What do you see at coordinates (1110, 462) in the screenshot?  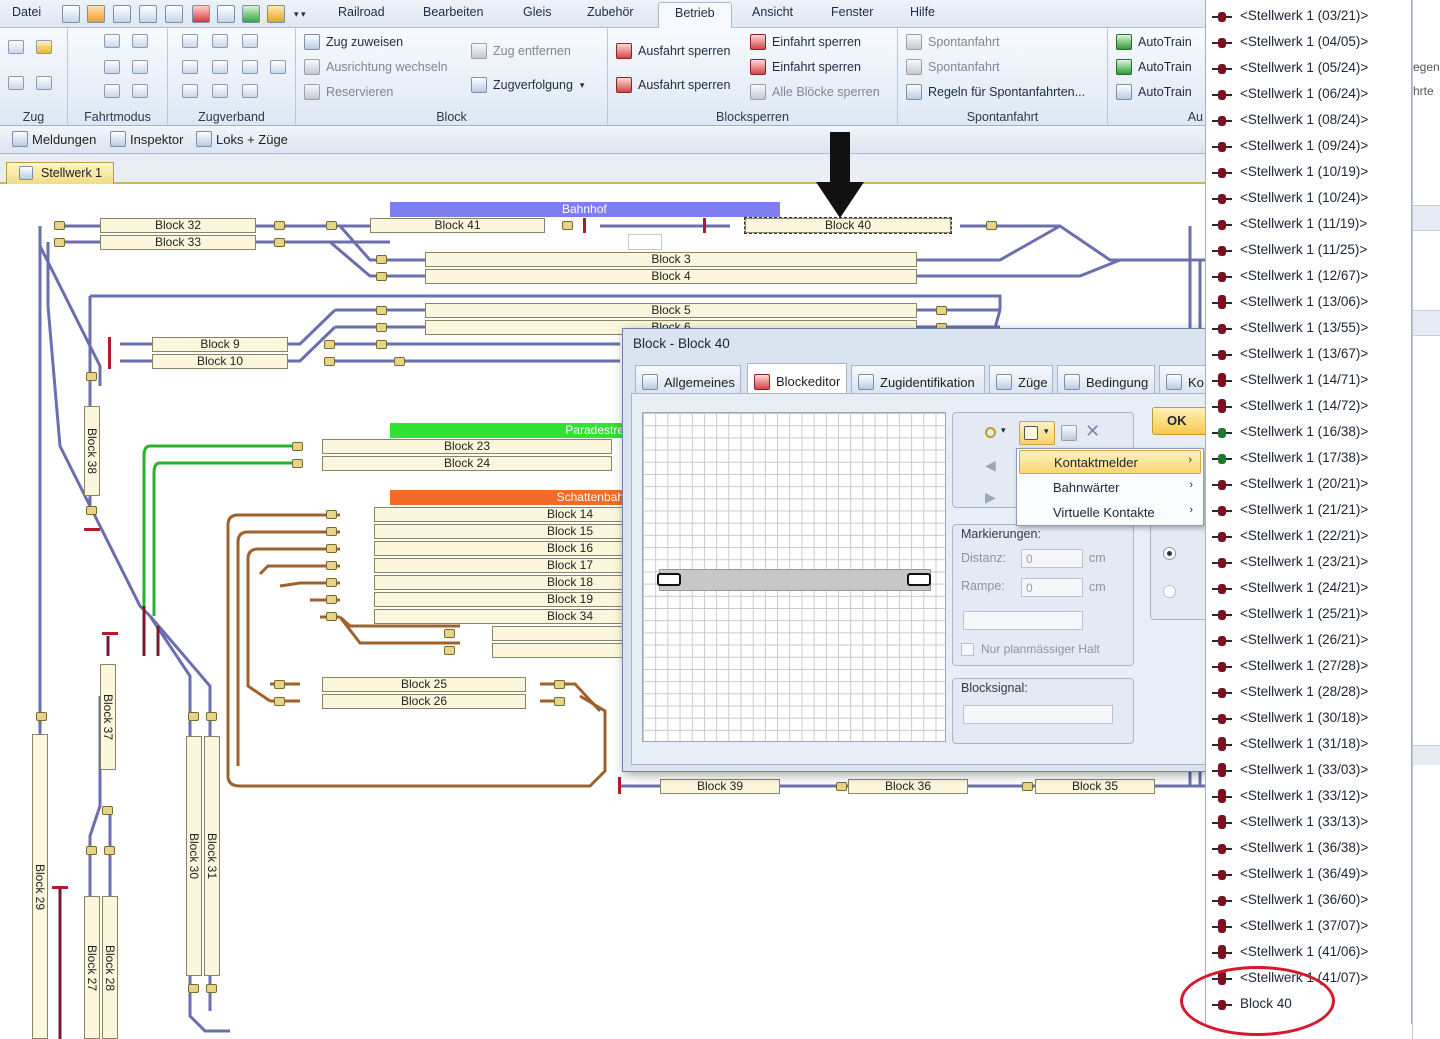 I see `menu-item-kontaktmelder: Kontaktmelder ›` at bounding box center [1110, 462].